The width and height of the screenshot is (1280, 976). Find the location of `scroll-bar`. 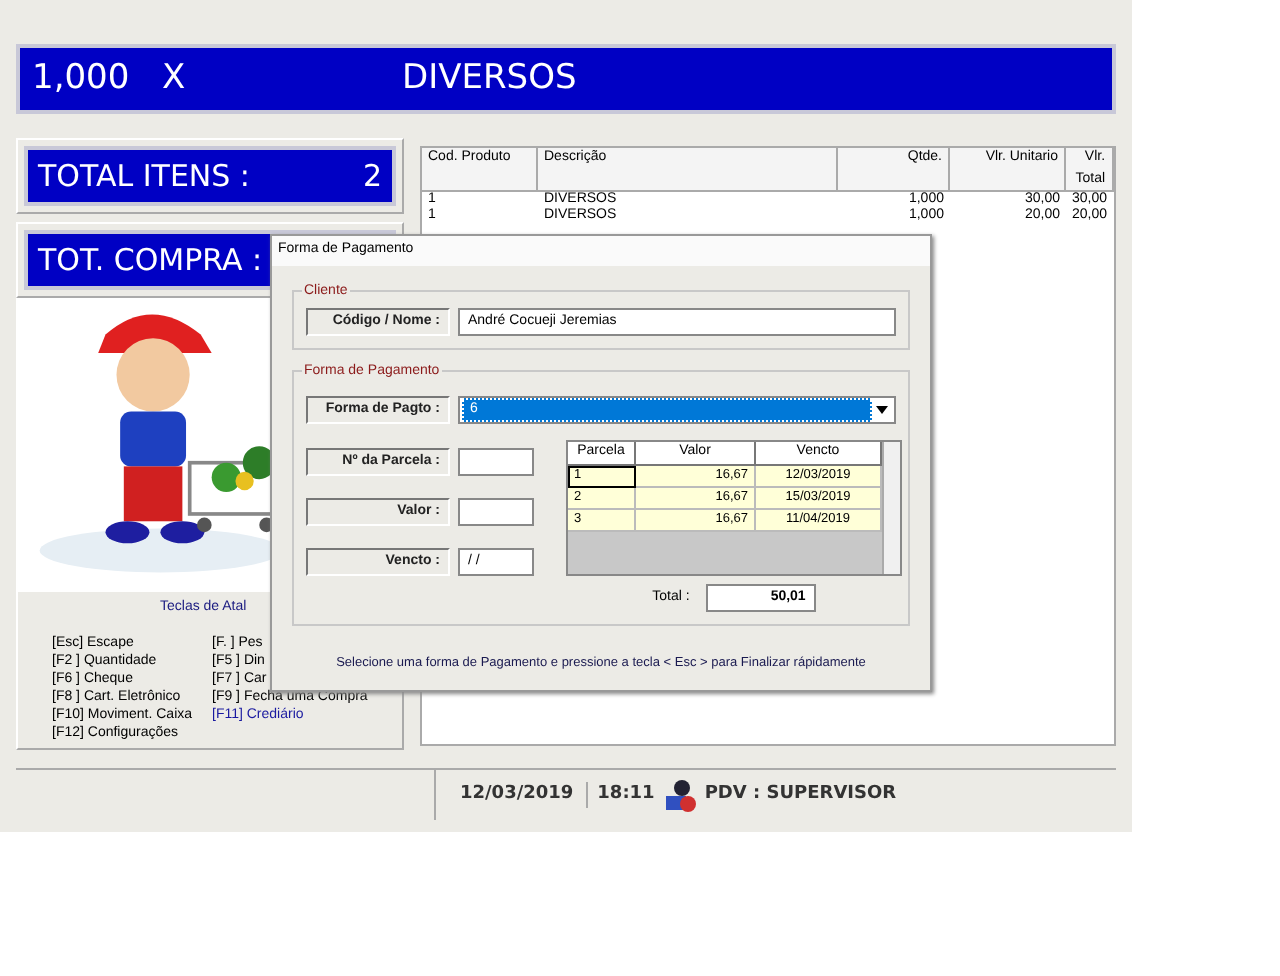

scroll-bar is located at coordinates (891, 508).